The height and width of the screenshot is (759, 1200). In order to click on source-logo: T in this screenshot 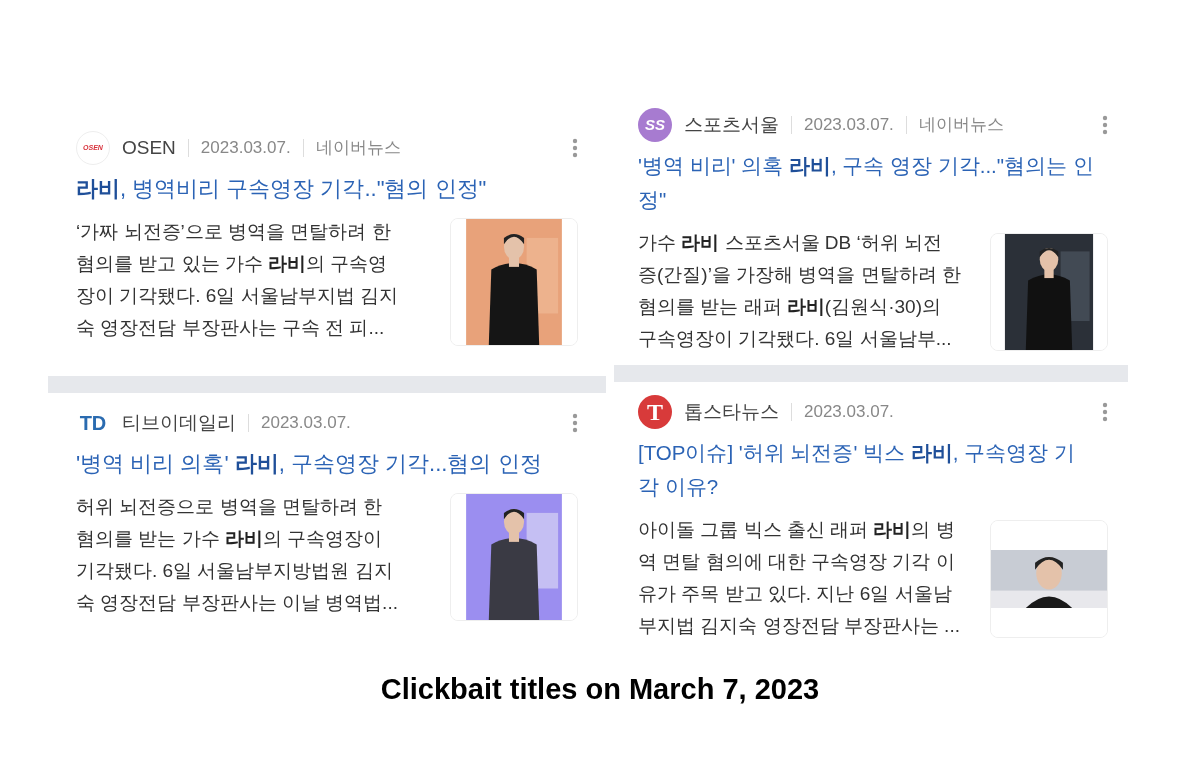, I will do `click(655, 412)`.